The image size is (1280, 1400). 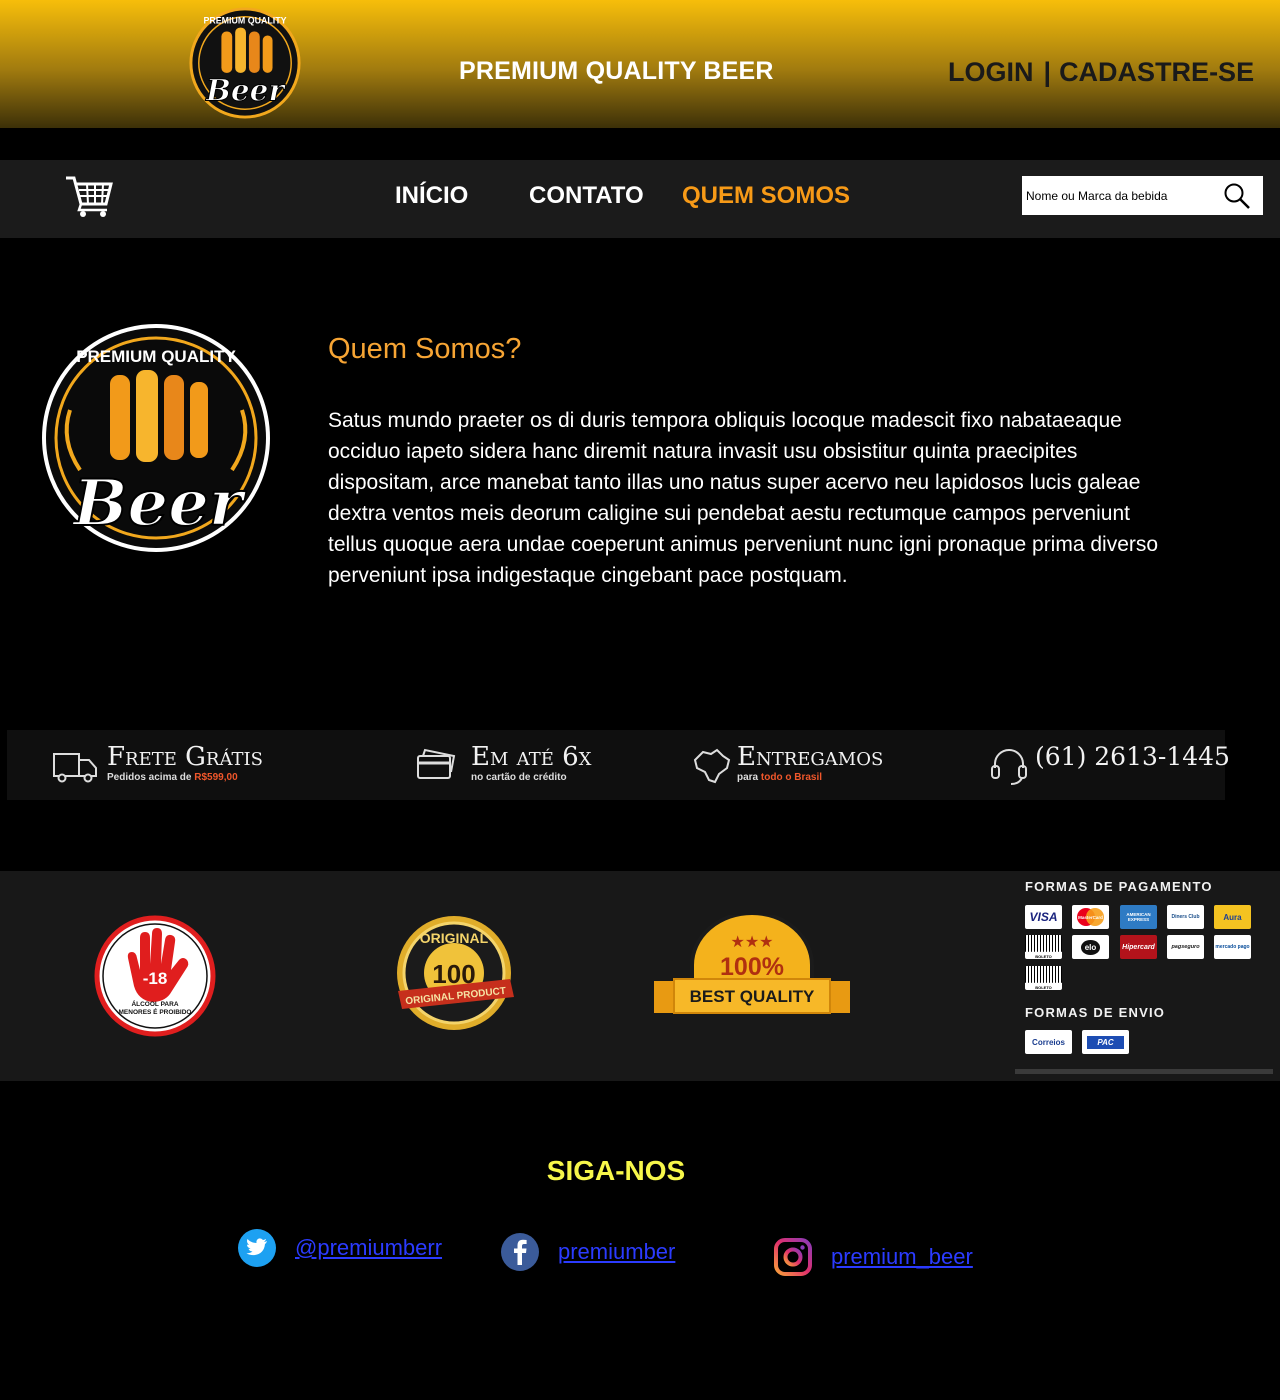 What do you see at coordinates (712, 766) in the screenshot?
I see `brazil-map-icon` at bounding box center [712, 766].